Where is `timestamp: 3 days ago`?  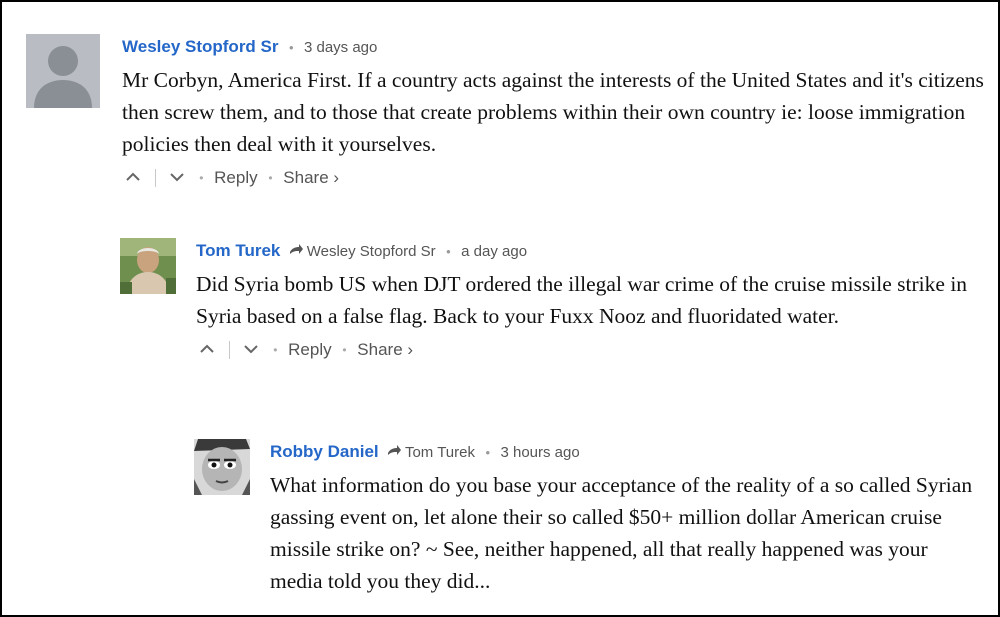 timestamp: 3 days ago is located at coordinates (340, 47).